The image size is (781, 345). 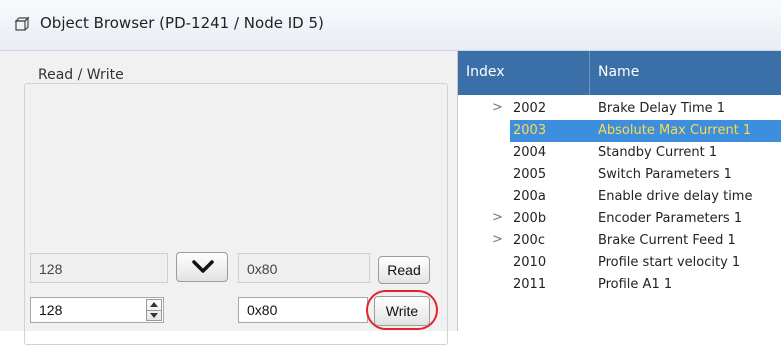 I want to click on table-row: 2011 Profile A1 1, so click(x=619, y=285).